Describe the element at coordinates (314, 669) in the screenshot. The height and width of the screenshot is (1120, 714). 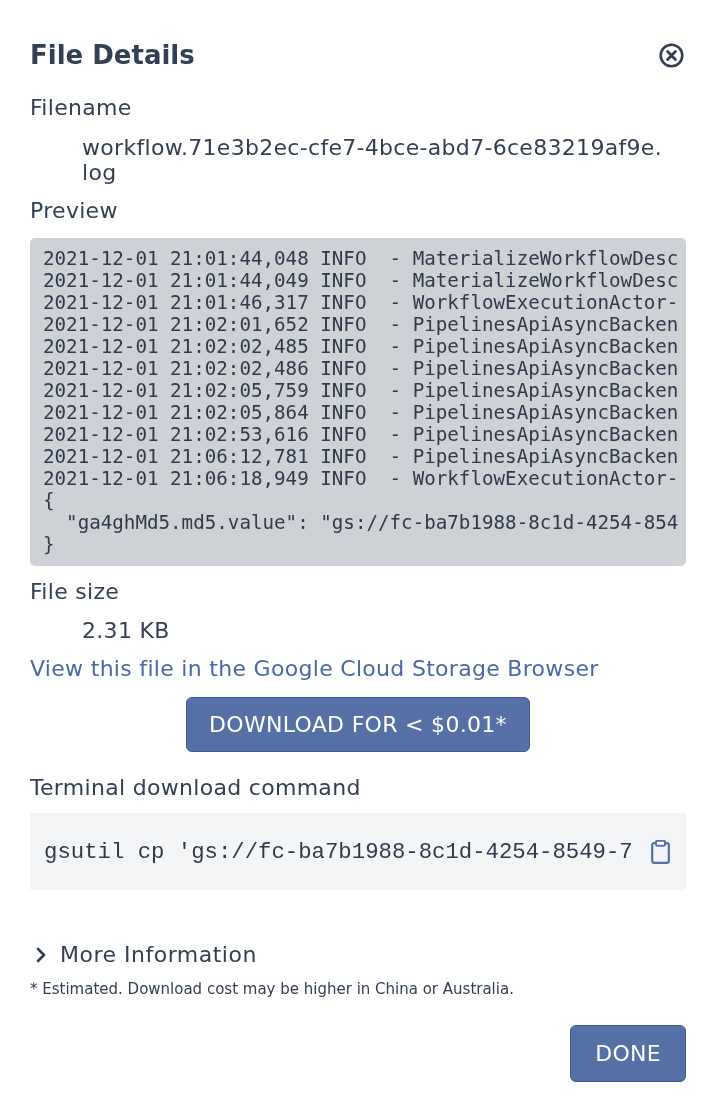
I see `storage-browser-link: View this file in the Google Cloud Storage Browser` at that location.